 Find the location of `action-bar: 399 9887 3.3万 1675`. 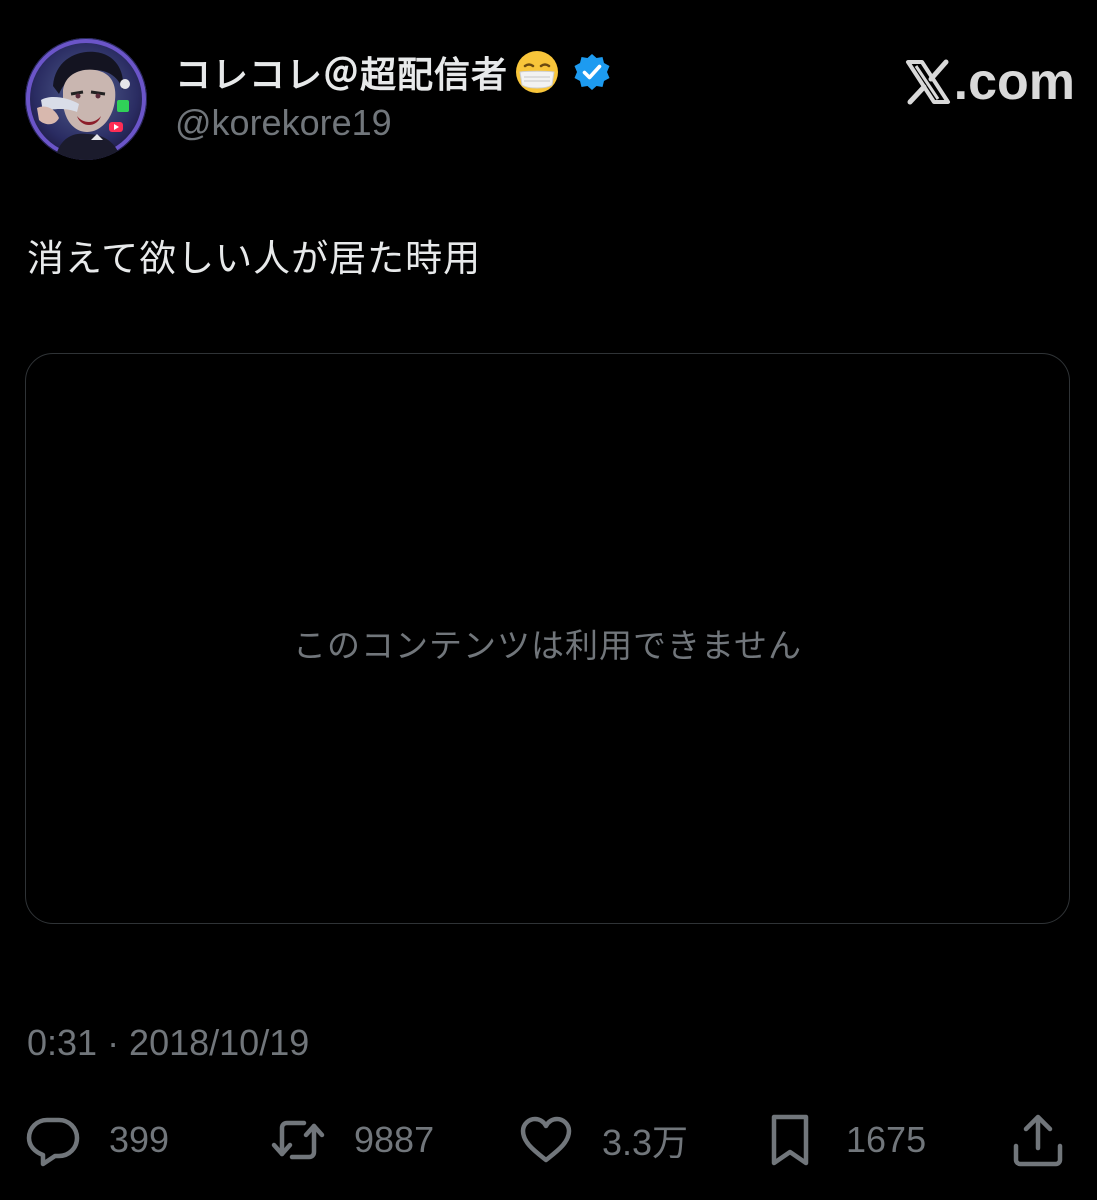

action-bar: 399 9887 3.3万 1675 is located at coordinates (548, 1140).